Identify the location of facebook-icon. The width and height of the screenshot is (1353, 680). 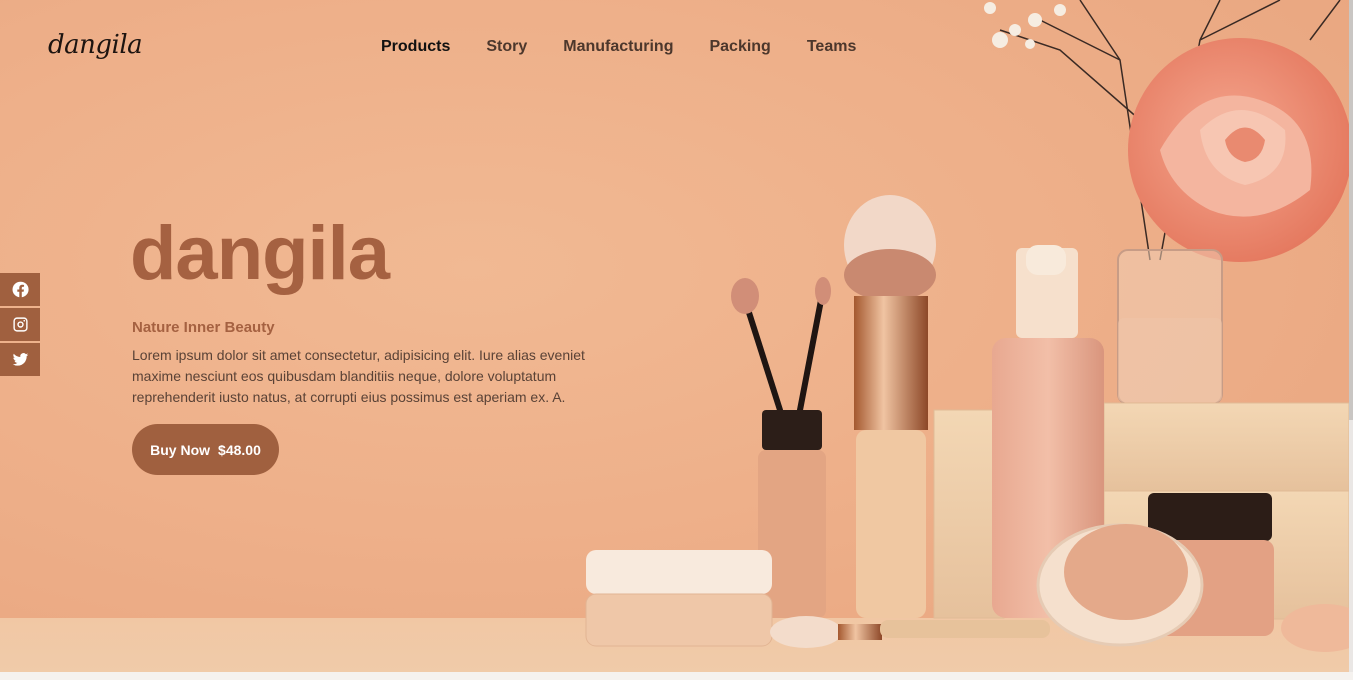
(20, 289).